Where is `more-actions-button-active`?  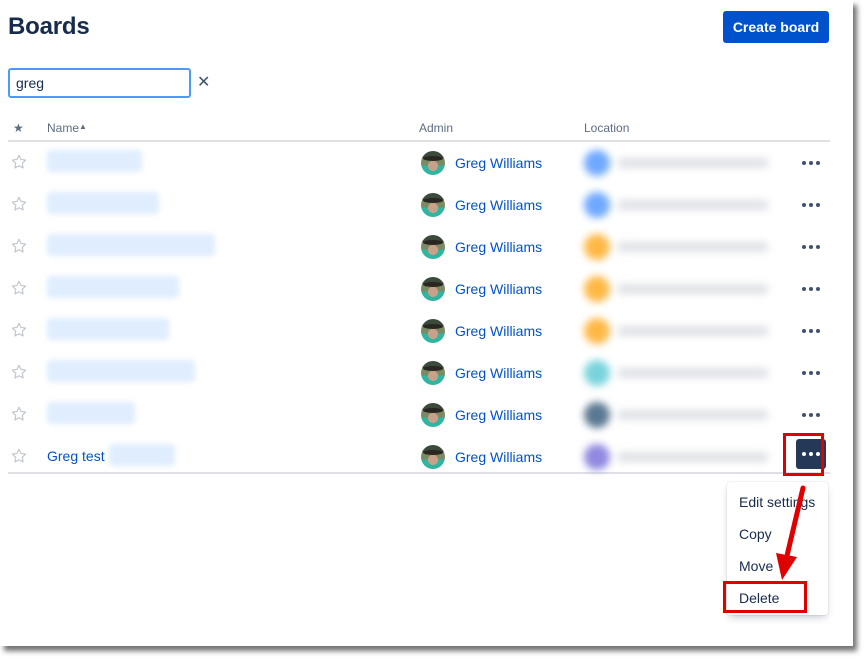 more-actions-button-active is located at coordinates (811, 454).